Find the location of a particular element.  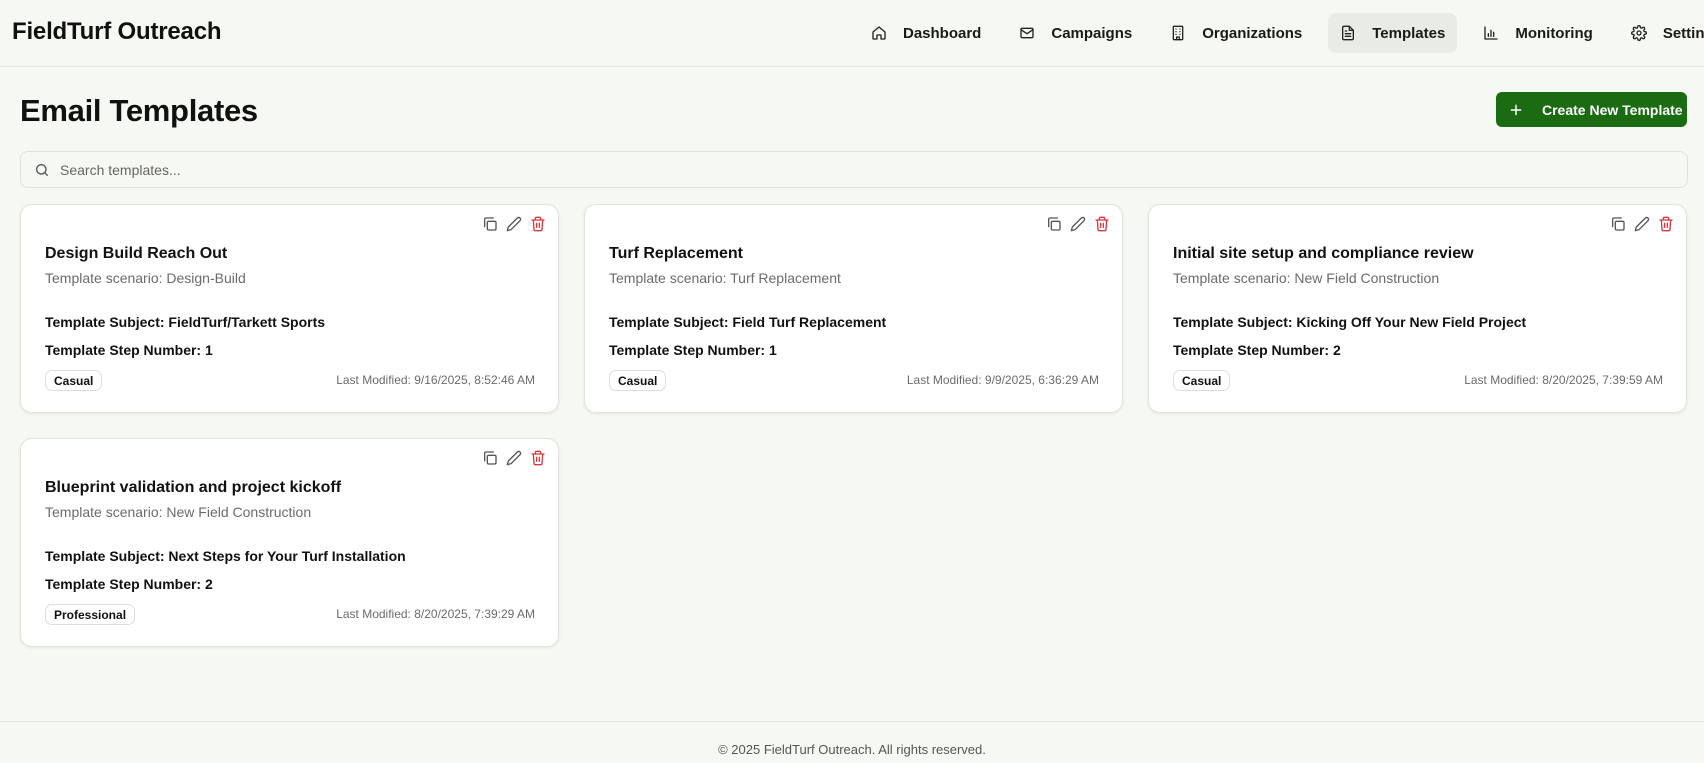

nav-item-label: Campaigns is located at coordinates (1092, 33).